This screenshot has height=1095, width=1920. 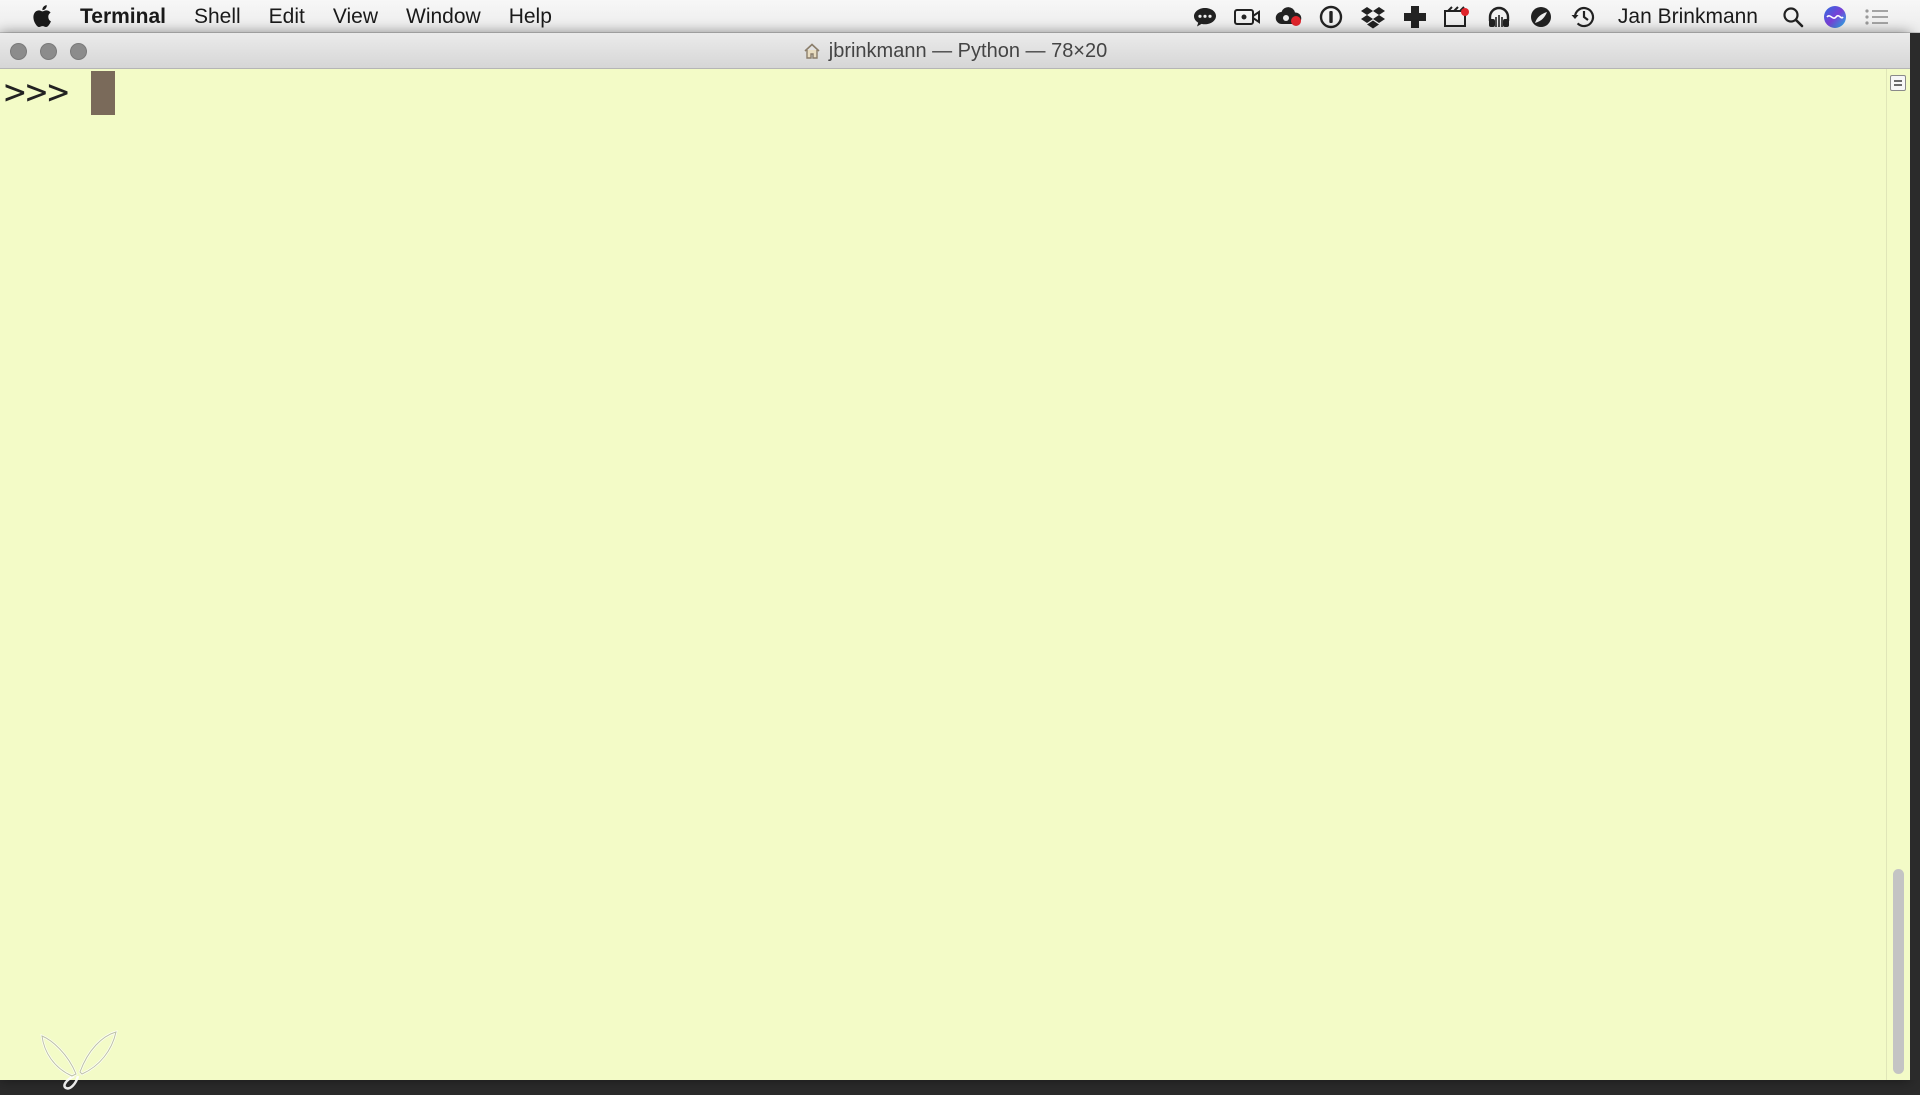 I want to click on apple-logo-icon, so click(x=42, y=16).